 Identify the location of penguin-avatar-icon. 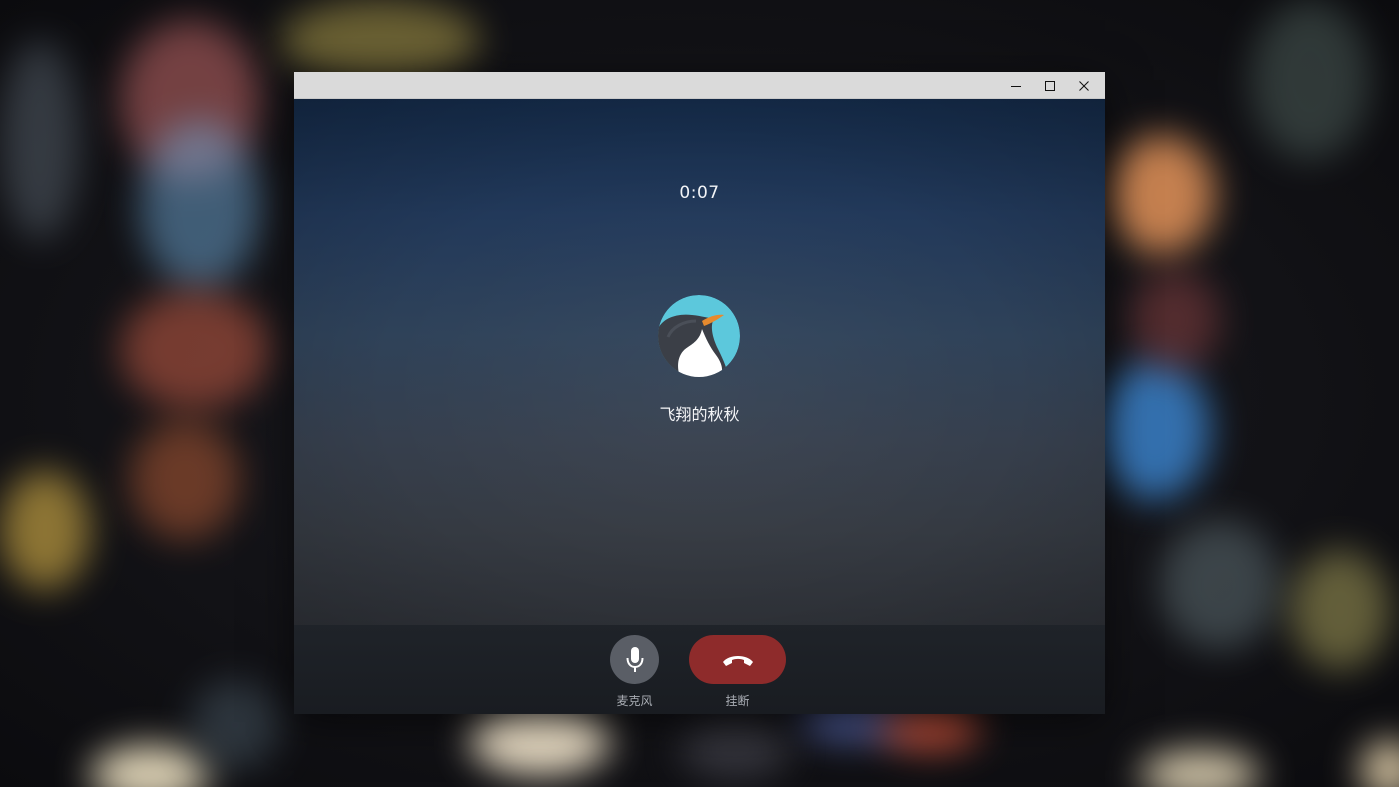
(699, 336).